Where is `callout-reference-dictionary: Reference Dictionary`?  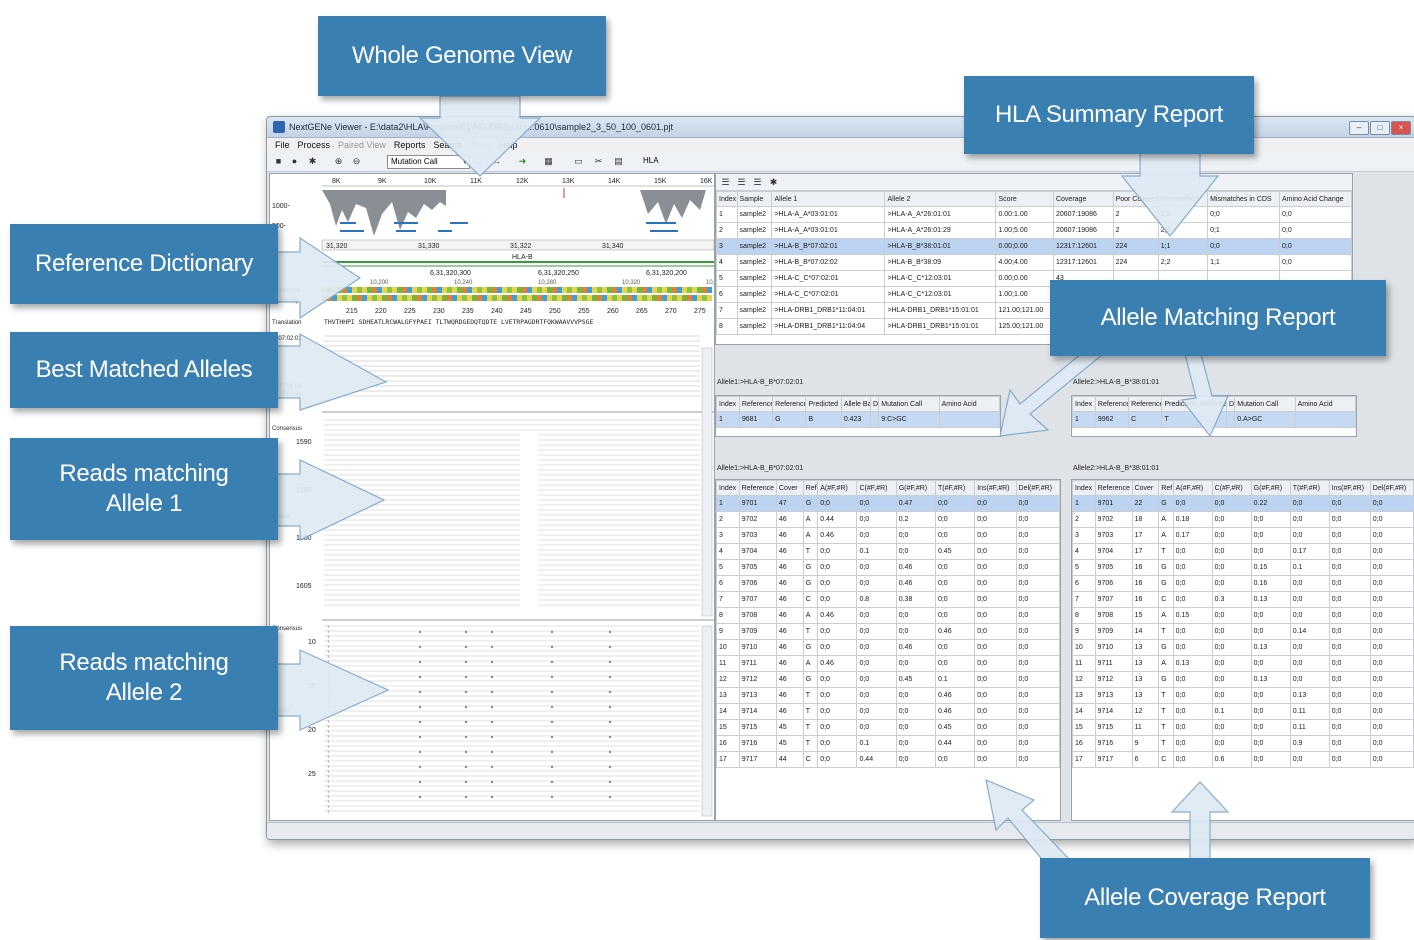
callout-reference-dictionary: Reference Dictionary is located at coordinates (144, 264).